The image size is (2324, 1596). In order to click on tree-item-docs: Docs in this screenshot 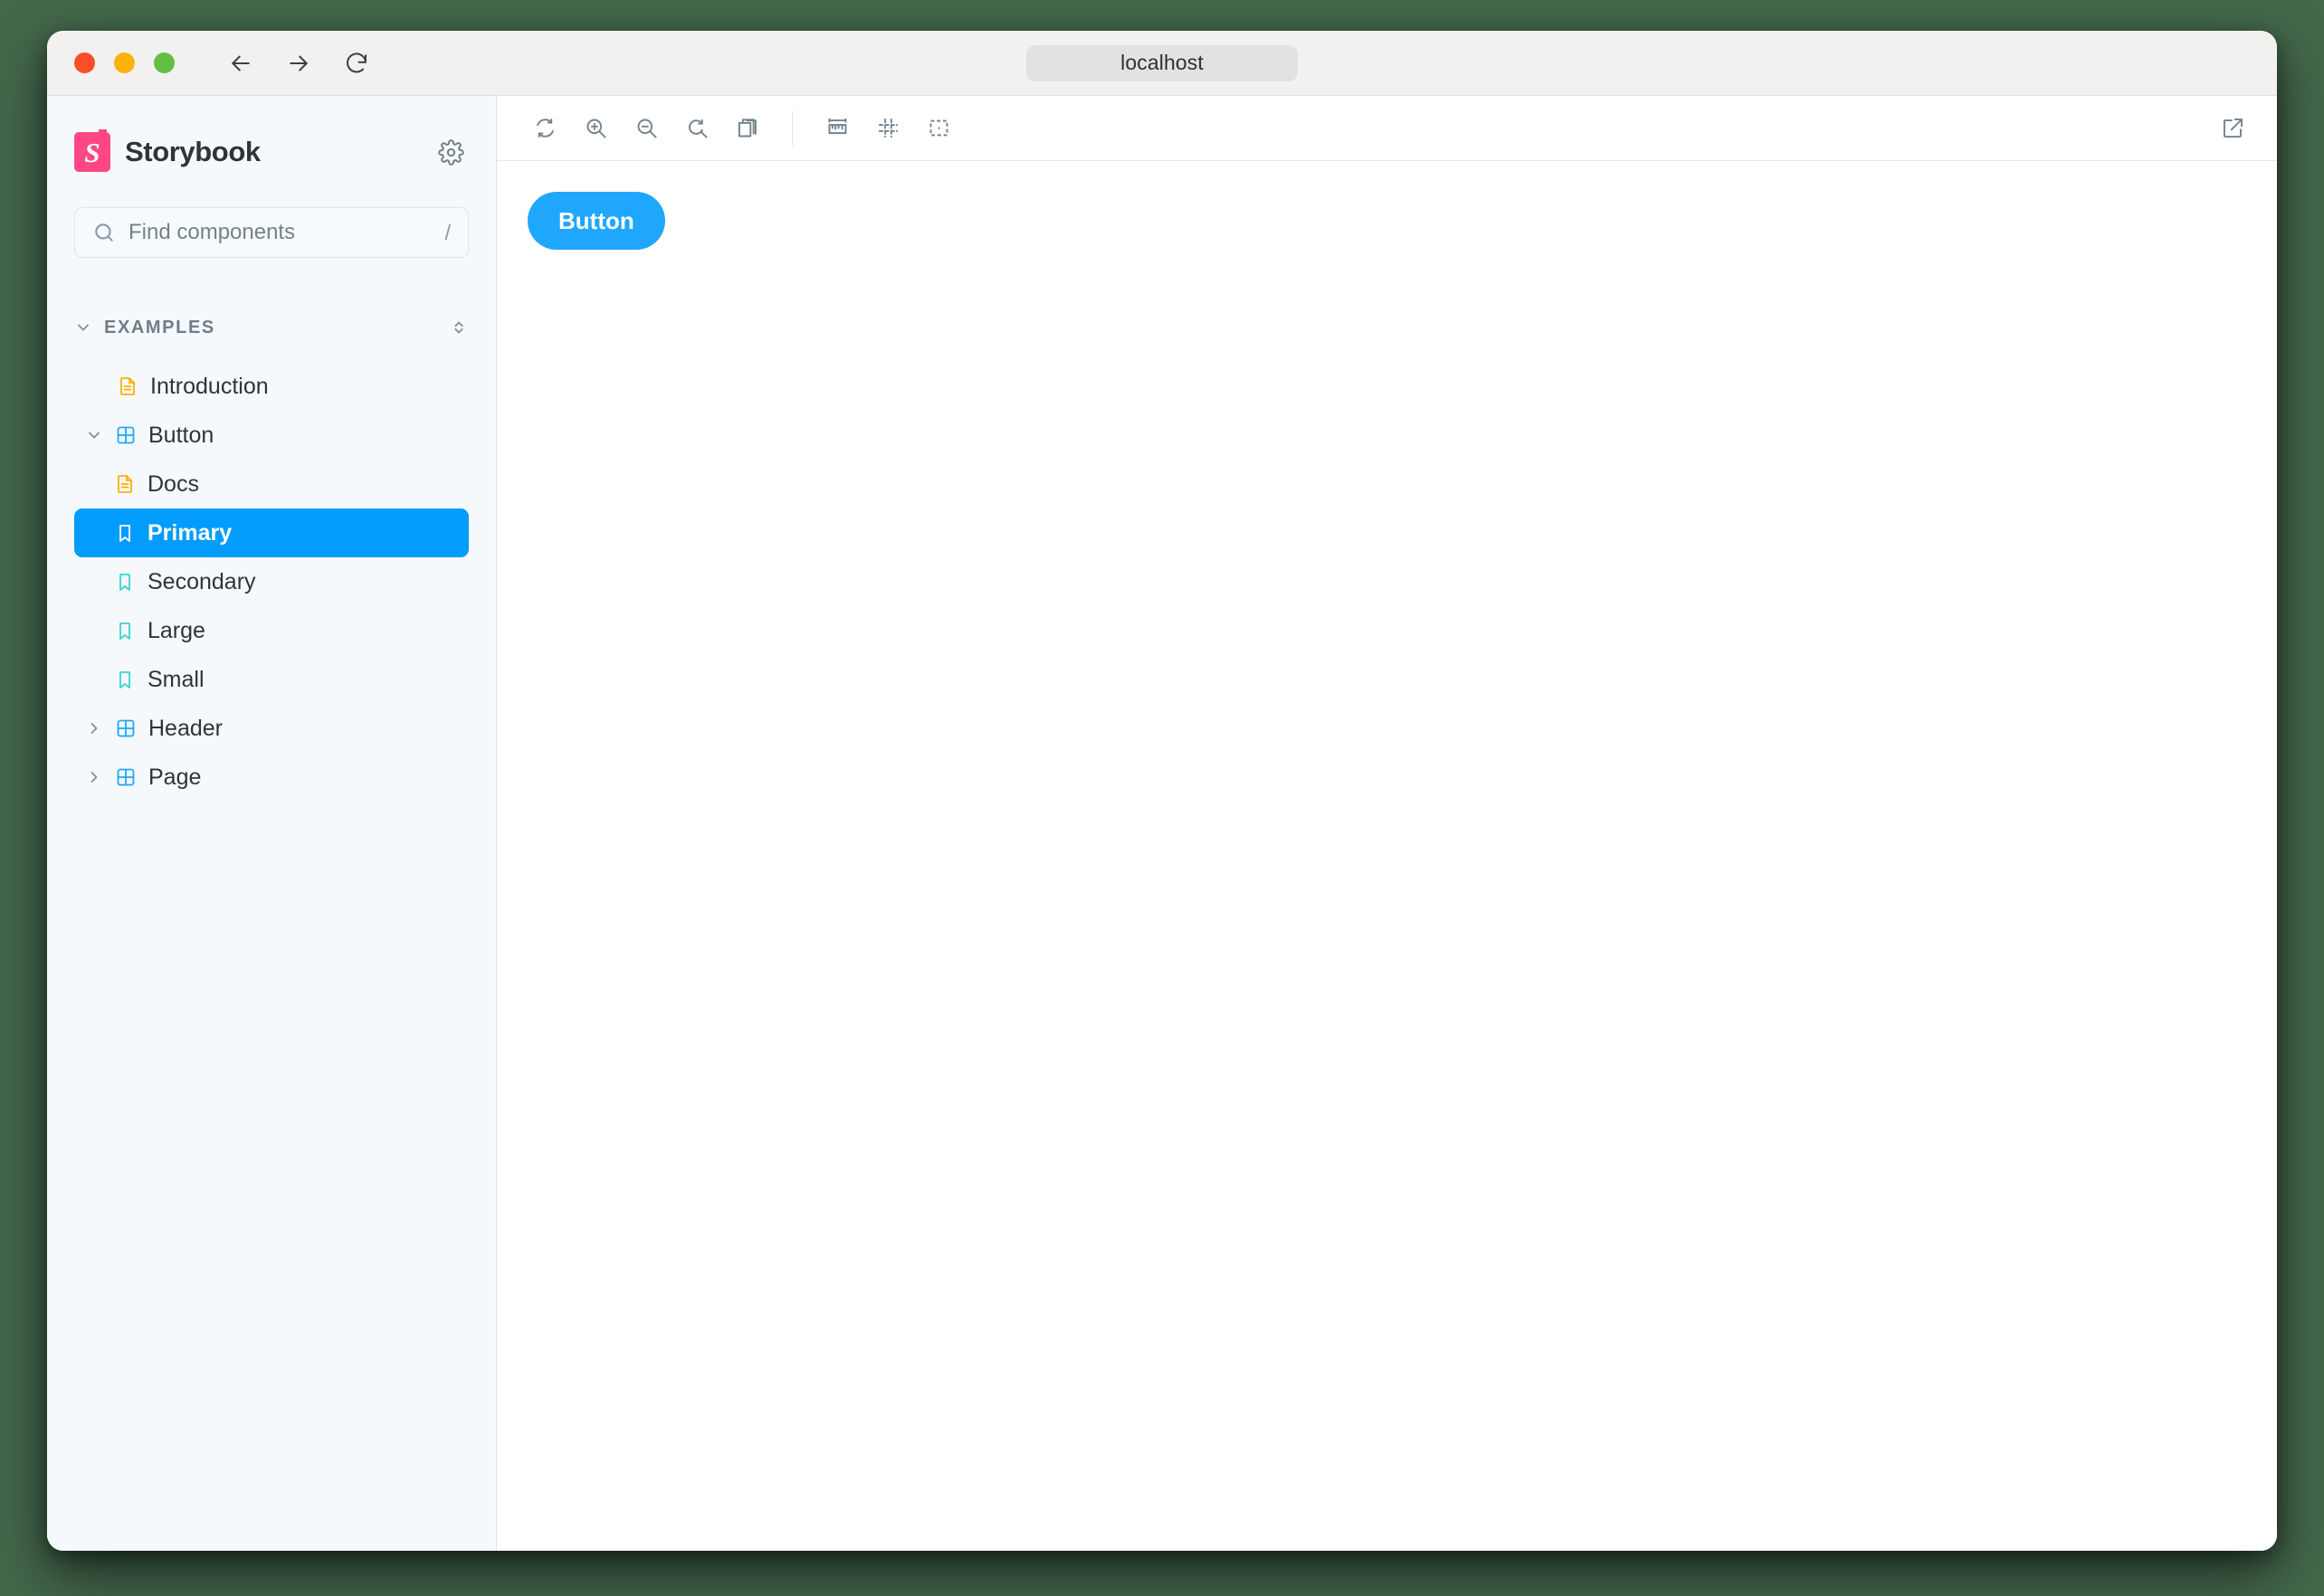, I will do `click(271, 484)`.